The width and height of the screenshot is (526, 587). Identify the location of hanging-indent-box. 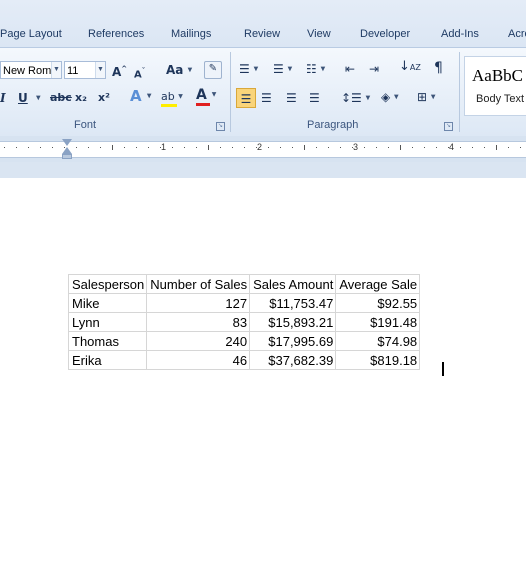
(67, 156).